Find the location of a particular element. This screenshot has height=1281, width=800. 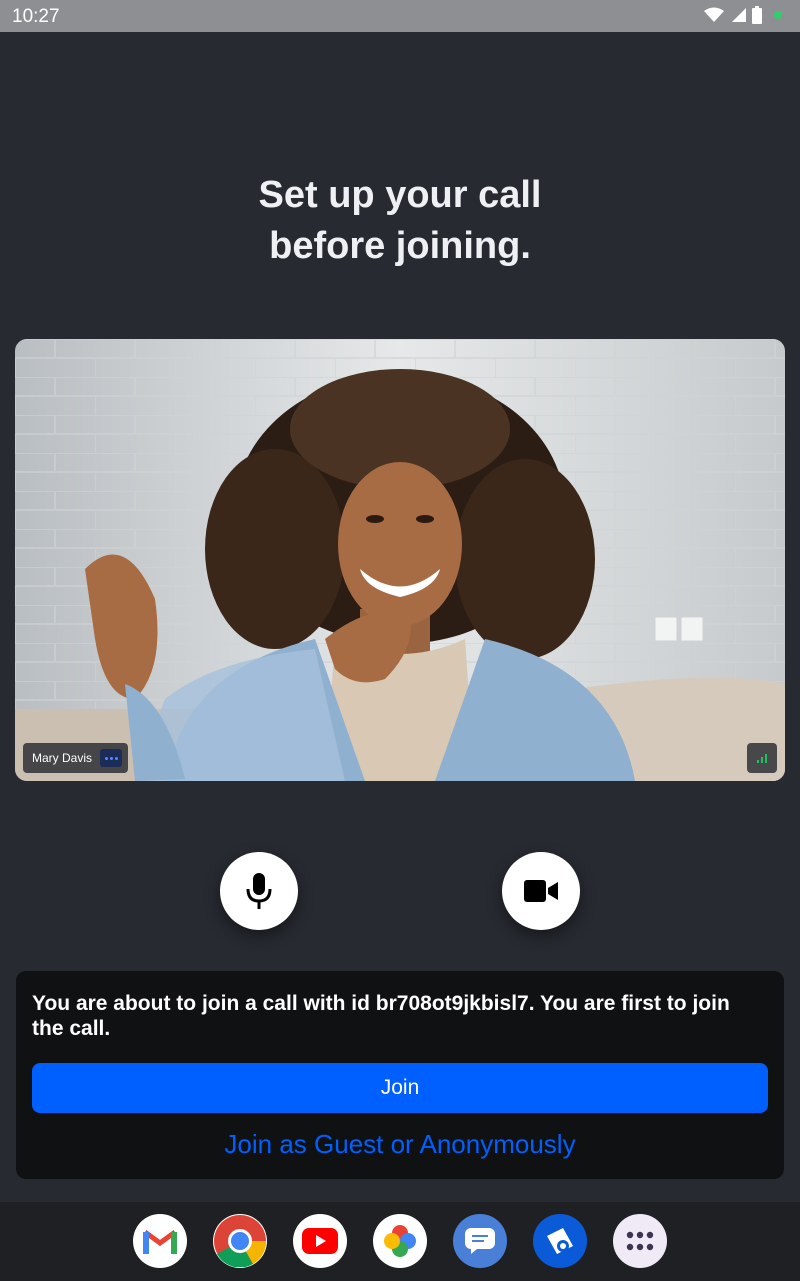

app-dock is located at coordinates (400, 1241).